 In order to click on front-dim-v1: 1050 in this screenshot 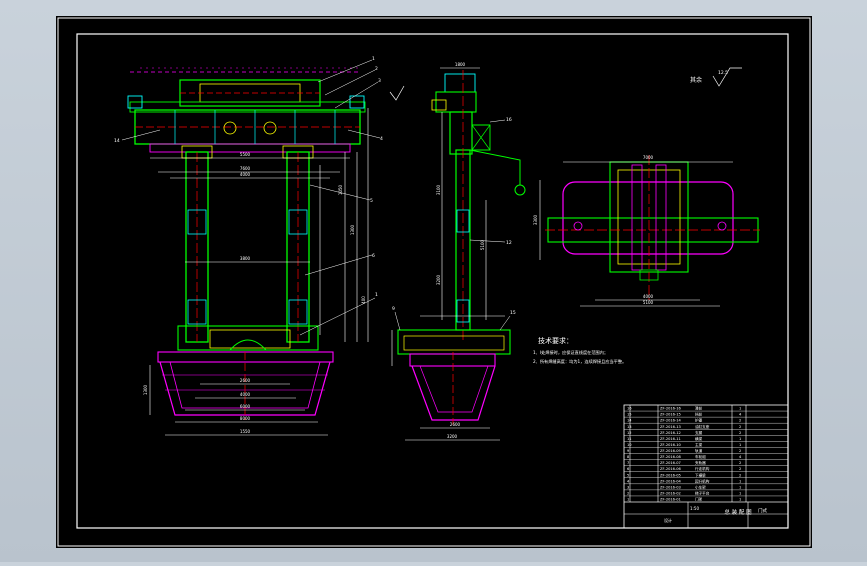, I will do `click(340, 189)`.